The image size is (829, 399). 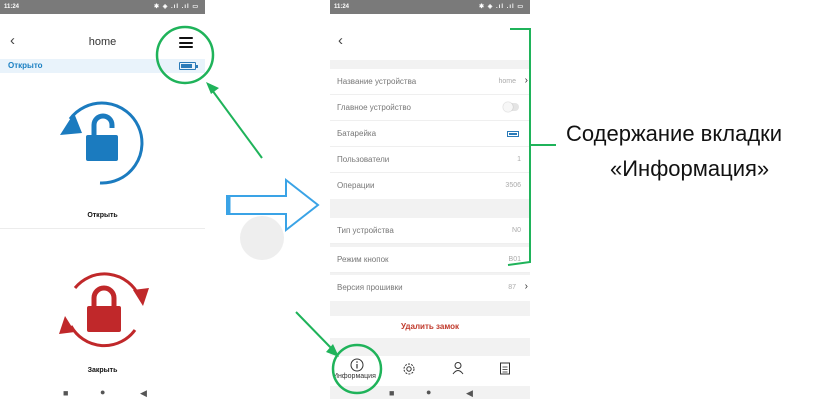 What do you see at coordinates (690, 168) in the screenshot?
I see `caption-subtitle: «Информация»` at bounding box center [690, 168].